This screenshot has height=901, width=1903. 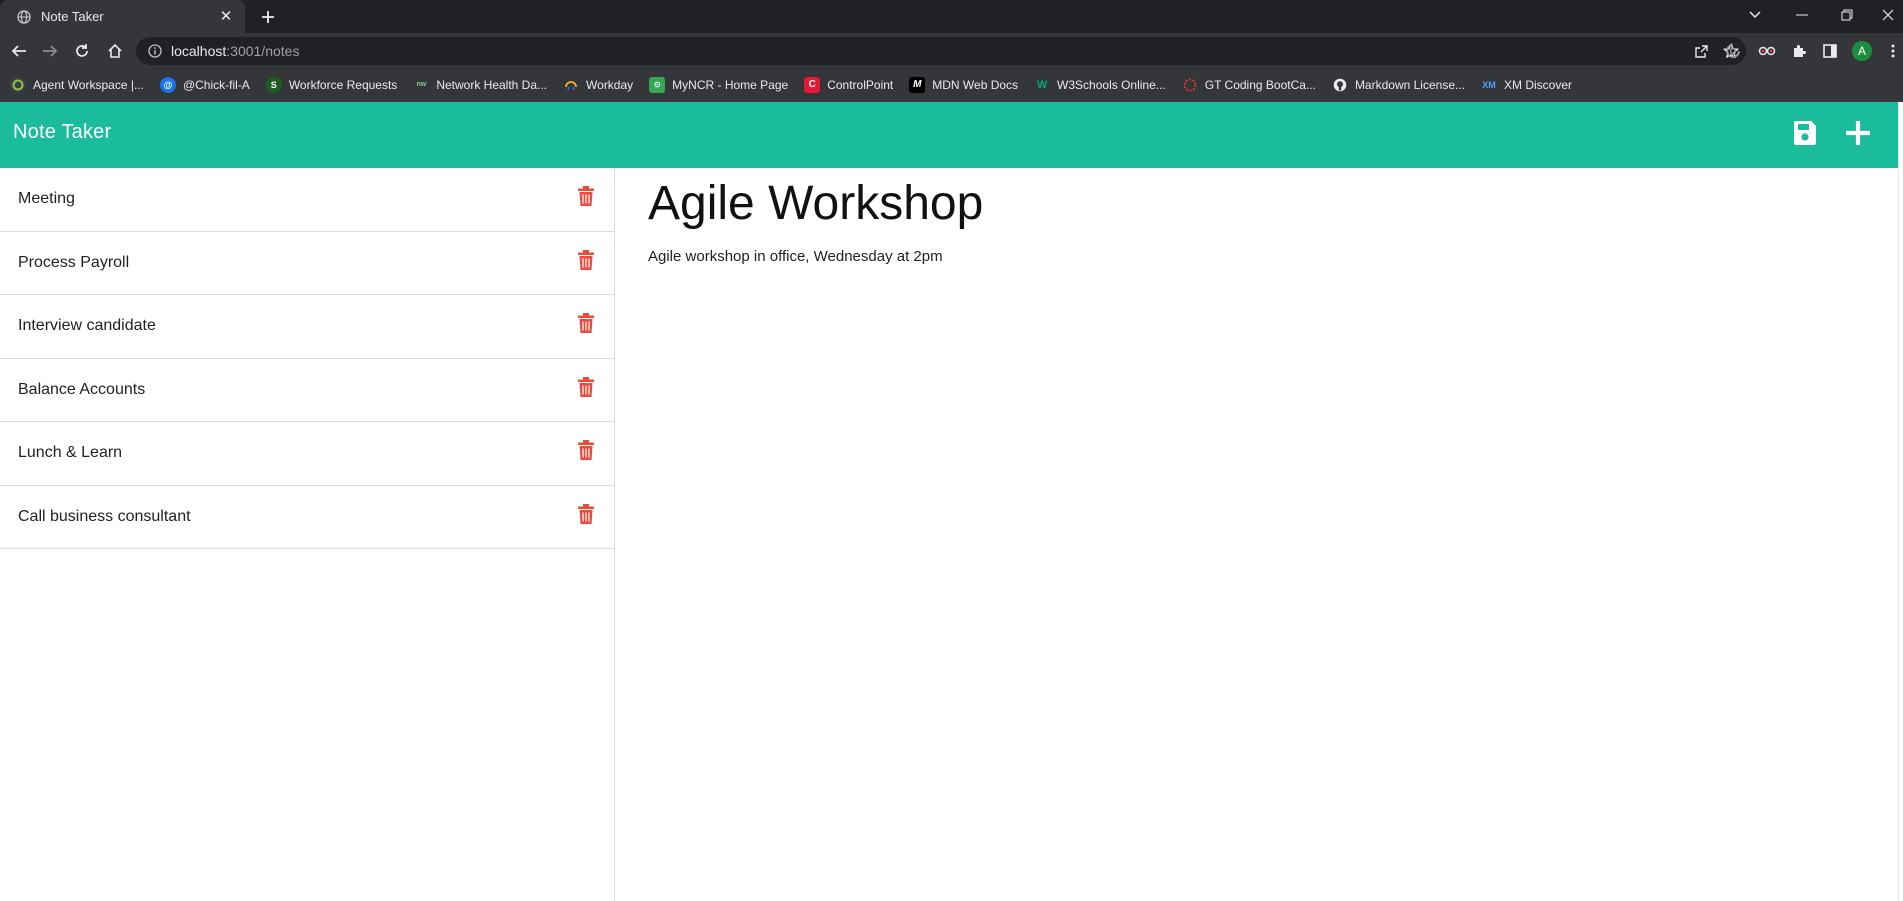 I want to click on servicenow-icon: S, so click(x=273, y=84).